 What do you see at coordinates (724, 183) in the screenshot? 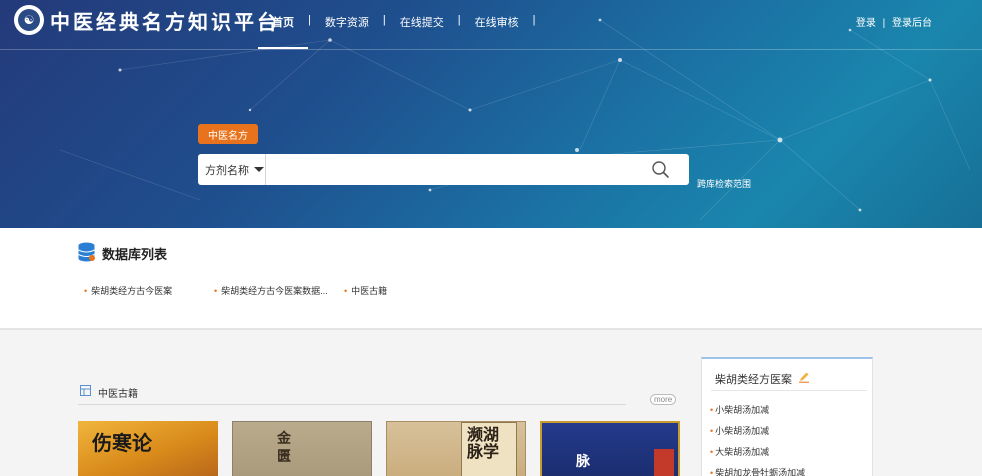
I see `cross-database-scope-link: 跨库检索范围` at bounding box center [724, 183].